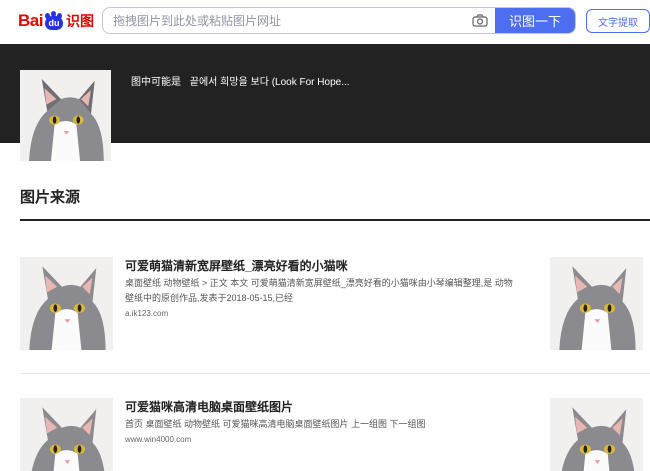  I want to click on result-description: 首页 桌面壁纸 动物壁纸 可爱猫咪高清电脑桌面壁纸图片 上一组图 下一组图, so click(275, 424).